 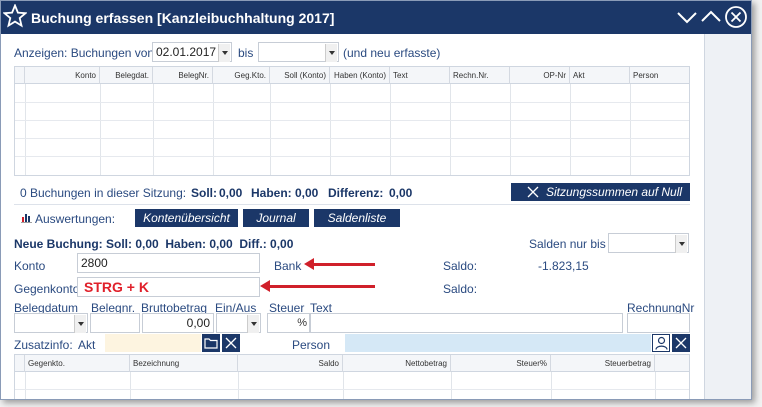 What do you see at coordinates (460, 289) in the screenshot?
I see `saldo2-label: Saldo:` at bounding box center [460, 289].